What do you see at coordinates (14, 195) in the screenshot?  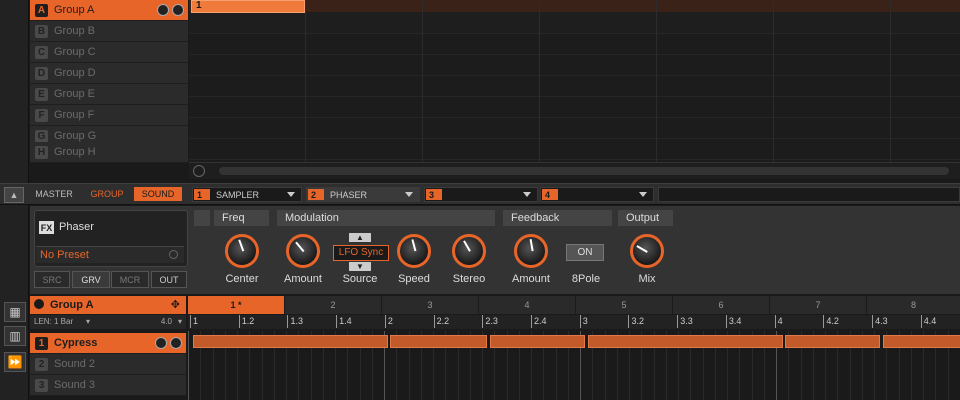 I see `triangle-up-icon: ▲` at bounding box center [14, 195].